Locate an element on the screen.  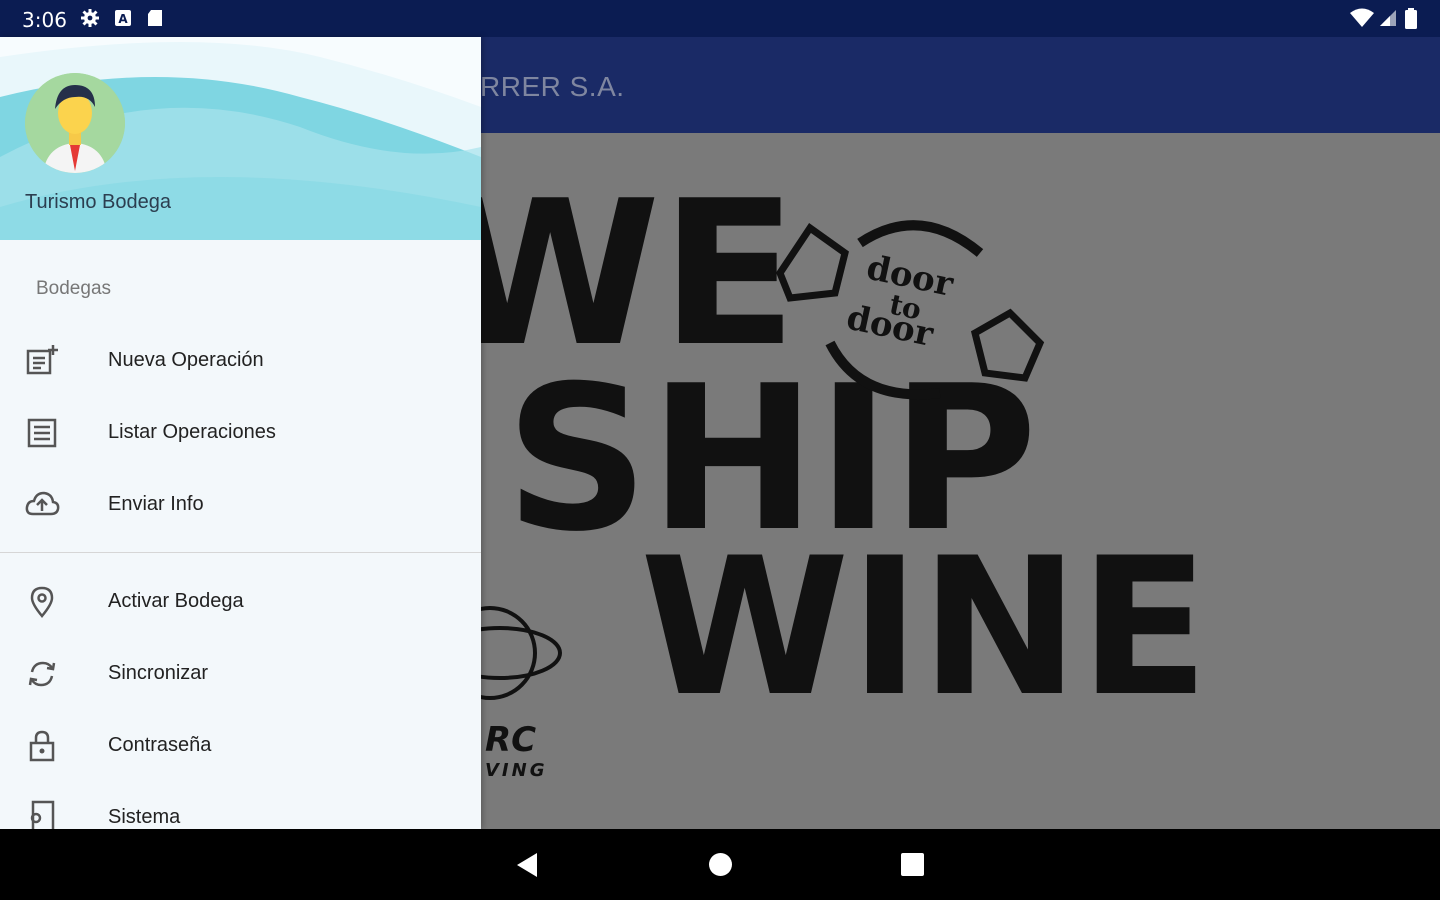
menu-item-listar-operaciones: Listar Operaciones is located at coordinates (240, 433).